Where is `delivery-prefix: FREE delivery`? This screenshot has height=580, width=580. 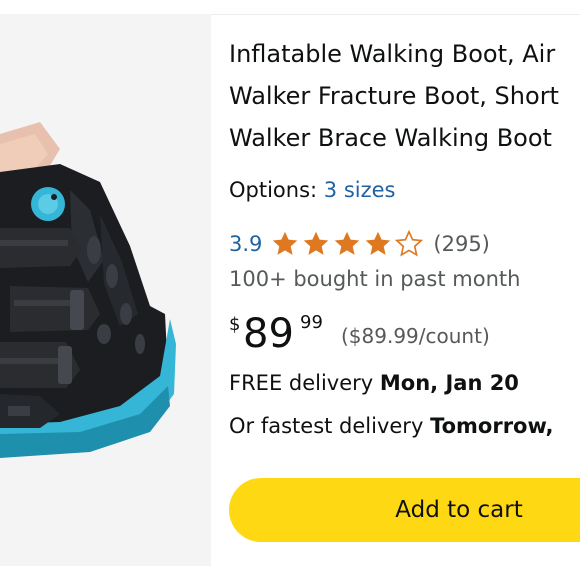
delivery-prefix: FREE delivery is located at coordinates (304, 383).